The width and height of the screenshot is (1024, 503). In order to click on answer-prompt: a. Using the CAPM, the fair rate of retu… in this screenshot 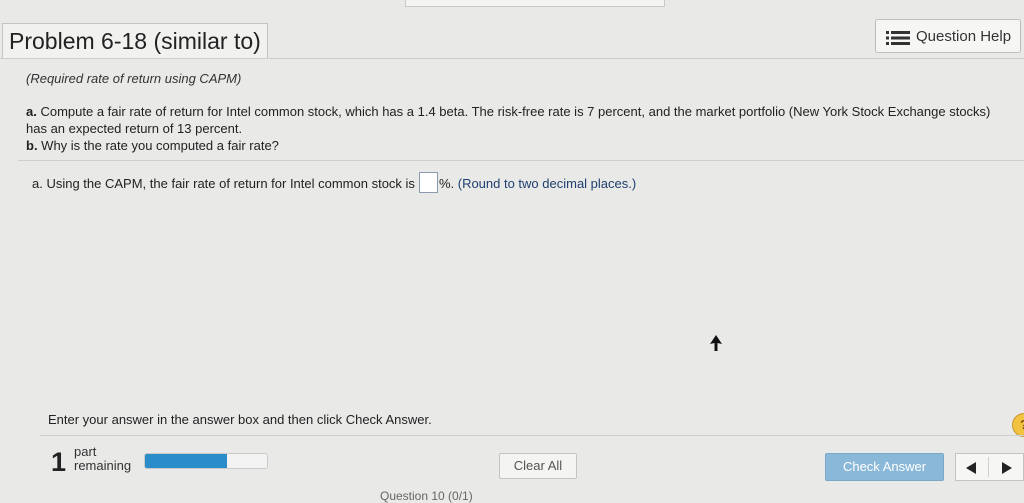, I will do `click(223, 183)`.